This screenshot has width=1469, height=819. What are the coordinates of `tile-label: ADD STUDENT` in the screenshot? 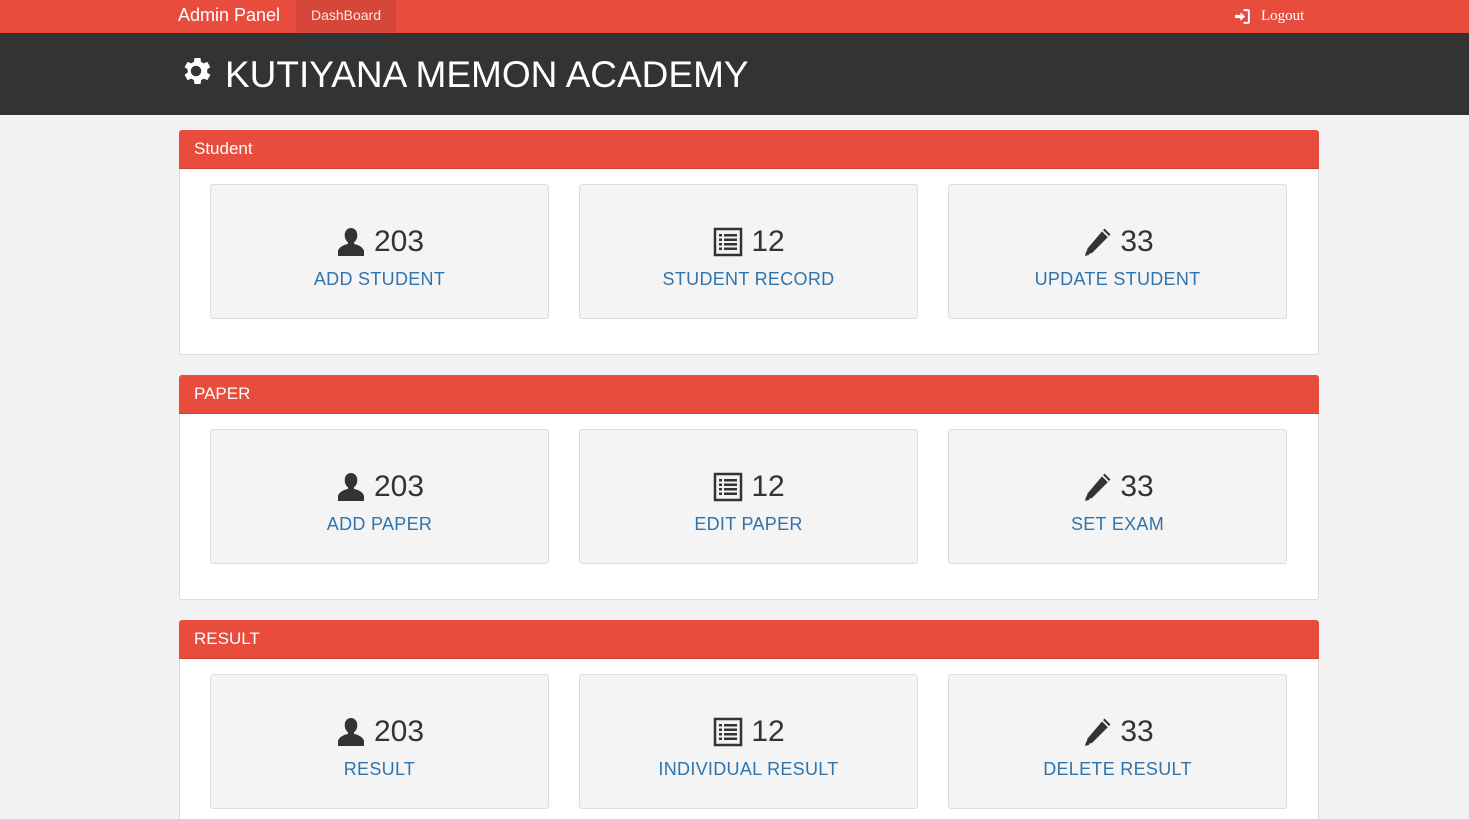 It's located at (379, 279).